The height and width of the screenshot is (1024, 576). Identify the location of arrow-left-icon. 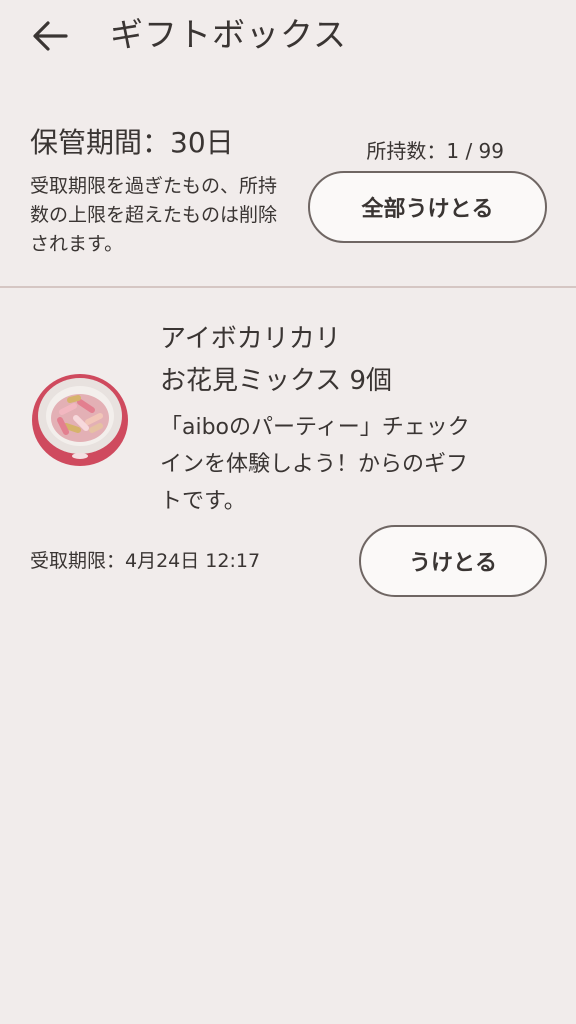
(50, 36).